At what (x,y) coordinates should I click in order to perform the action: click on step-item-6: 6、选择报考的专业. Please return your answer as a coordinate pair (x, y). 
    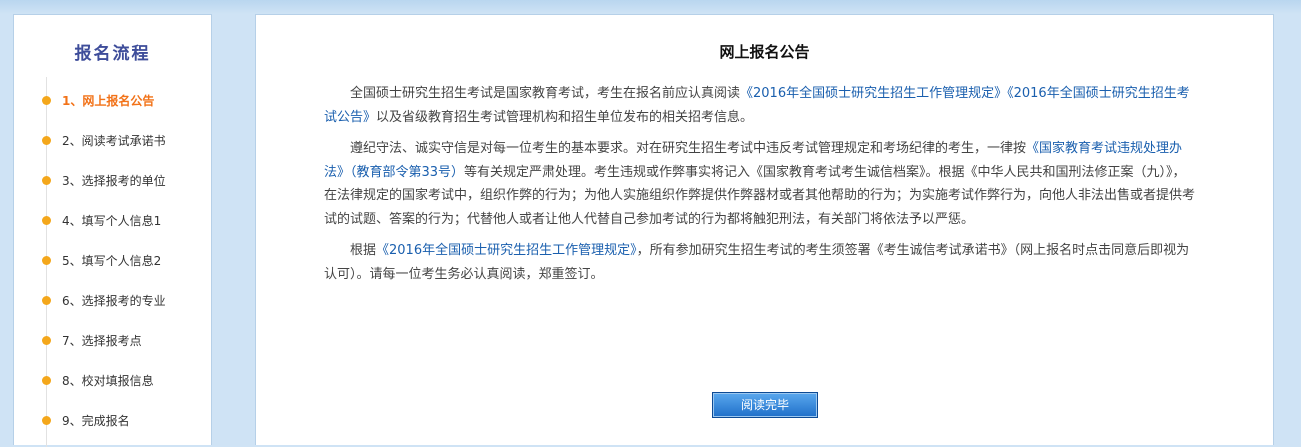
    Looking at the image, I should click on (124, 301).